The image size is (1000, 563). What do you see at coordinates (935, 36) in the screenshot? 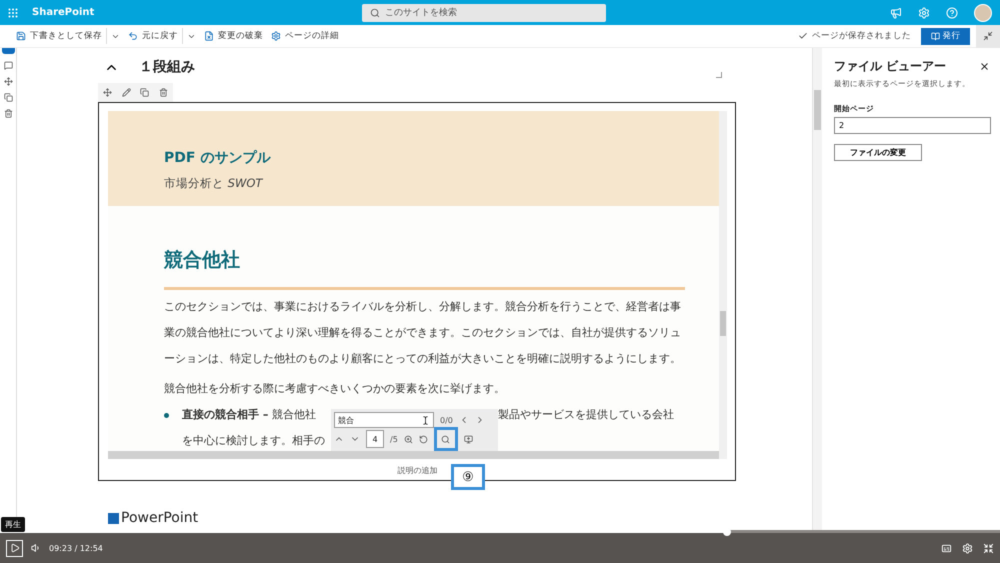
I see `book-icon` at bounding box center [935, 36].